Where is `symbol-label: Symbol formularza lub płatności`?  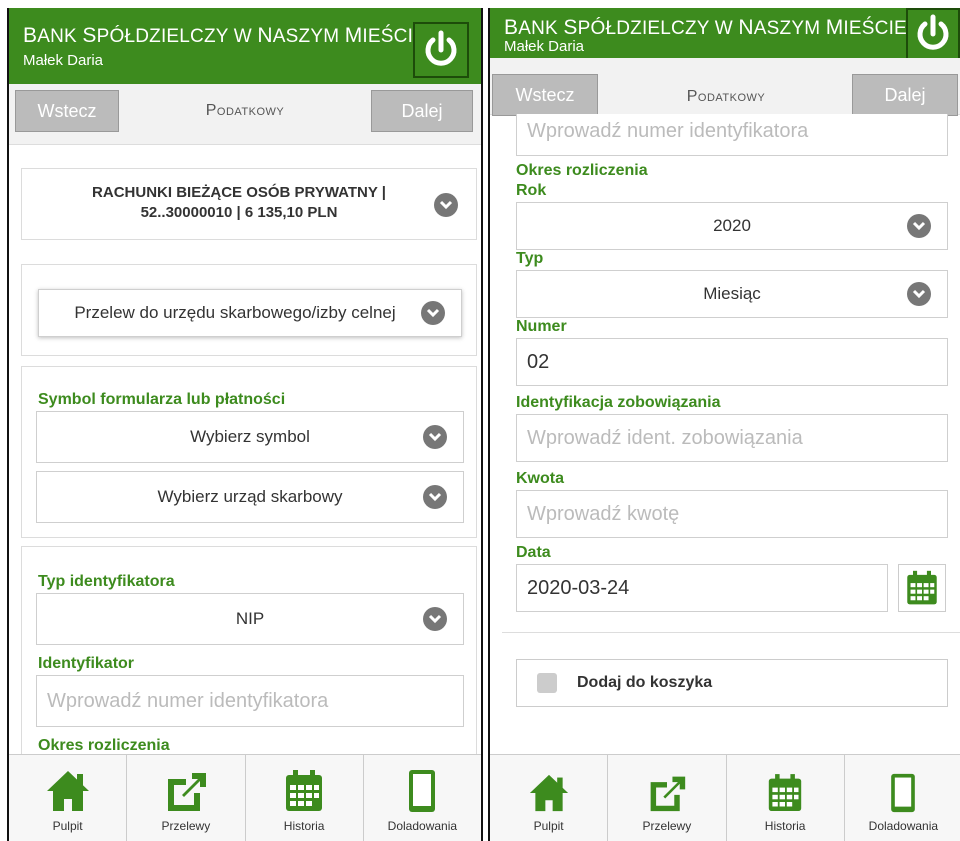
symbol-label: Symbol formularza lub płatności is located at coordinates (162, 399).